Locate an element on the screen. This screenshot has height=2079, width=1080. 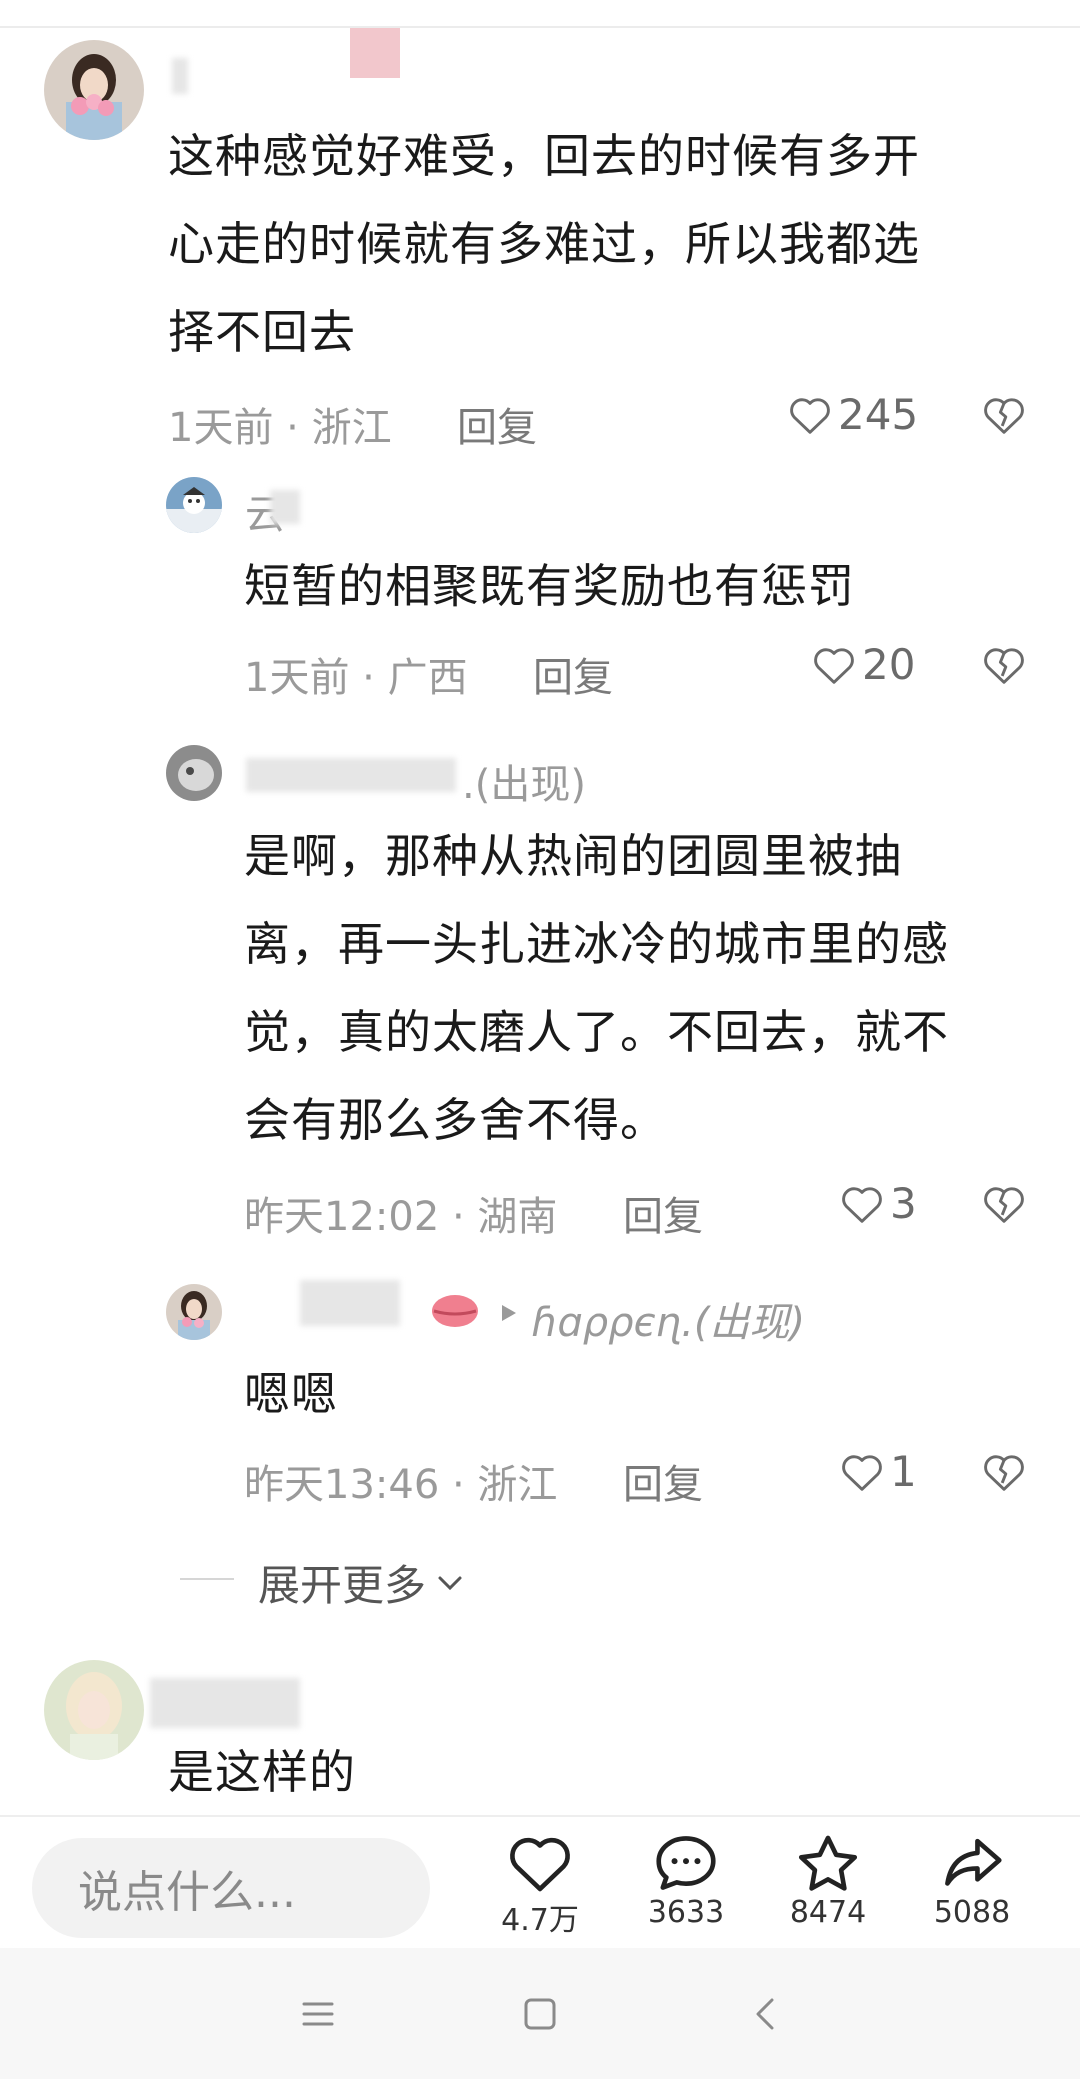
back-chevron-icon is located at coordinates (766, 2014).